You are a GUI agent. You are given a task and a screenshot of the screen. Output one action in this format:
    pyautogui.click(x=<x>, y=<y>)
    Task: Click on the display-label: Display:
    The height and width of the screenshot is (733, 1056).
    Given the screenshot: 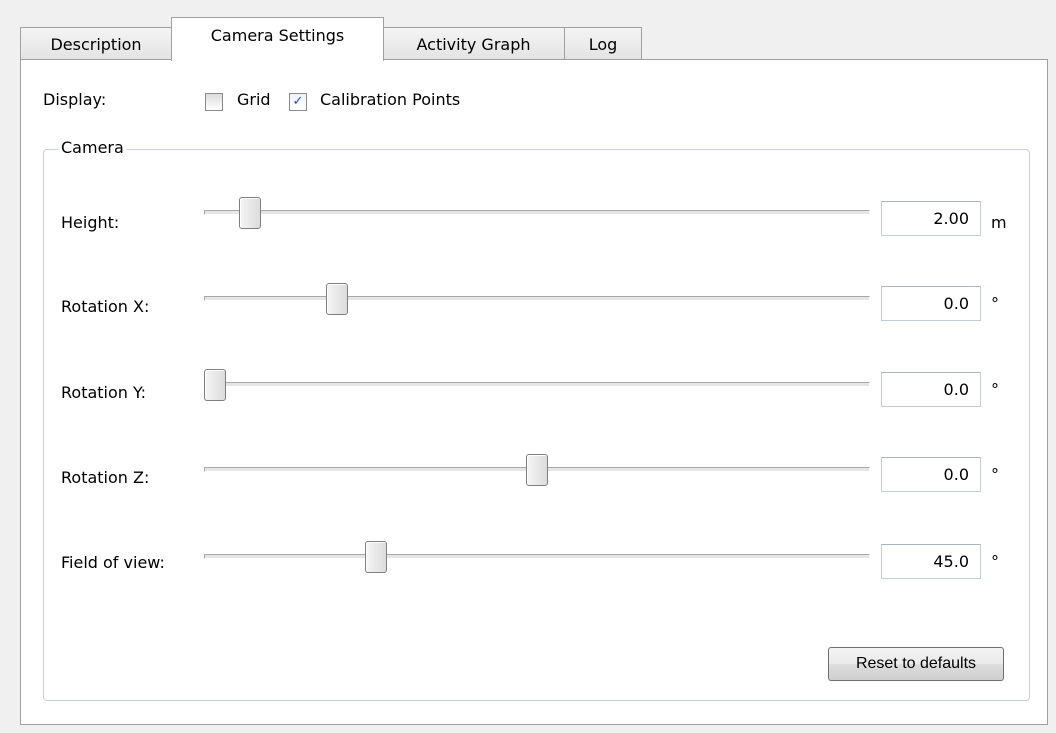 What is the action you would take?
    pyautogui.click(x=75, y=99)
    